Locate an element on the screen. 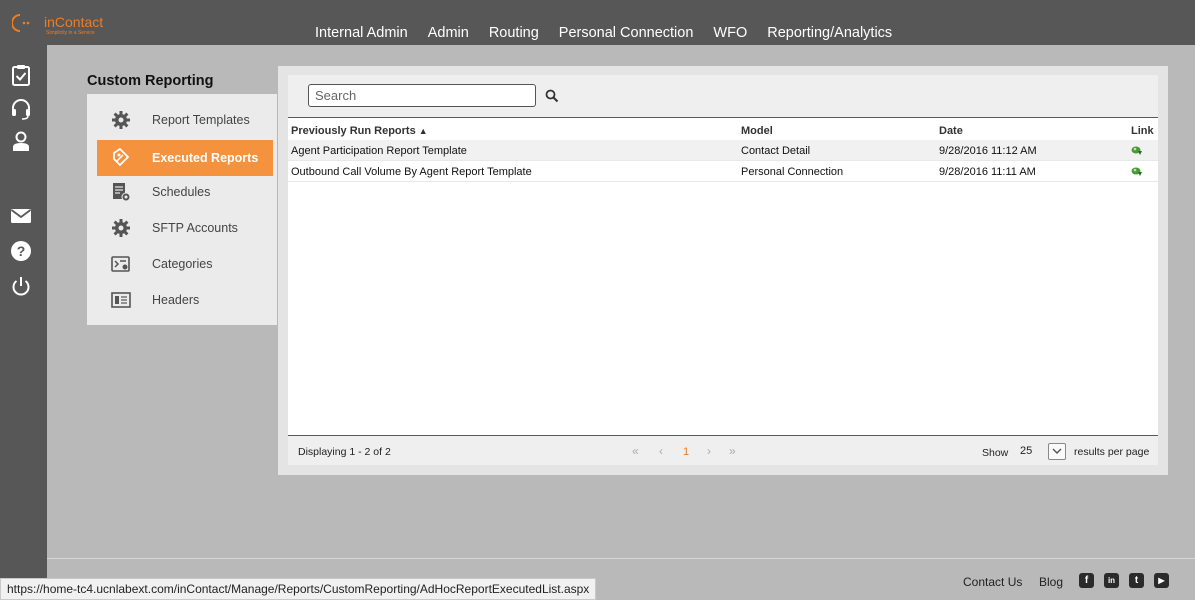  sidebar-item-executed-reports: Executed Reports is located at coordinates (185, 158).